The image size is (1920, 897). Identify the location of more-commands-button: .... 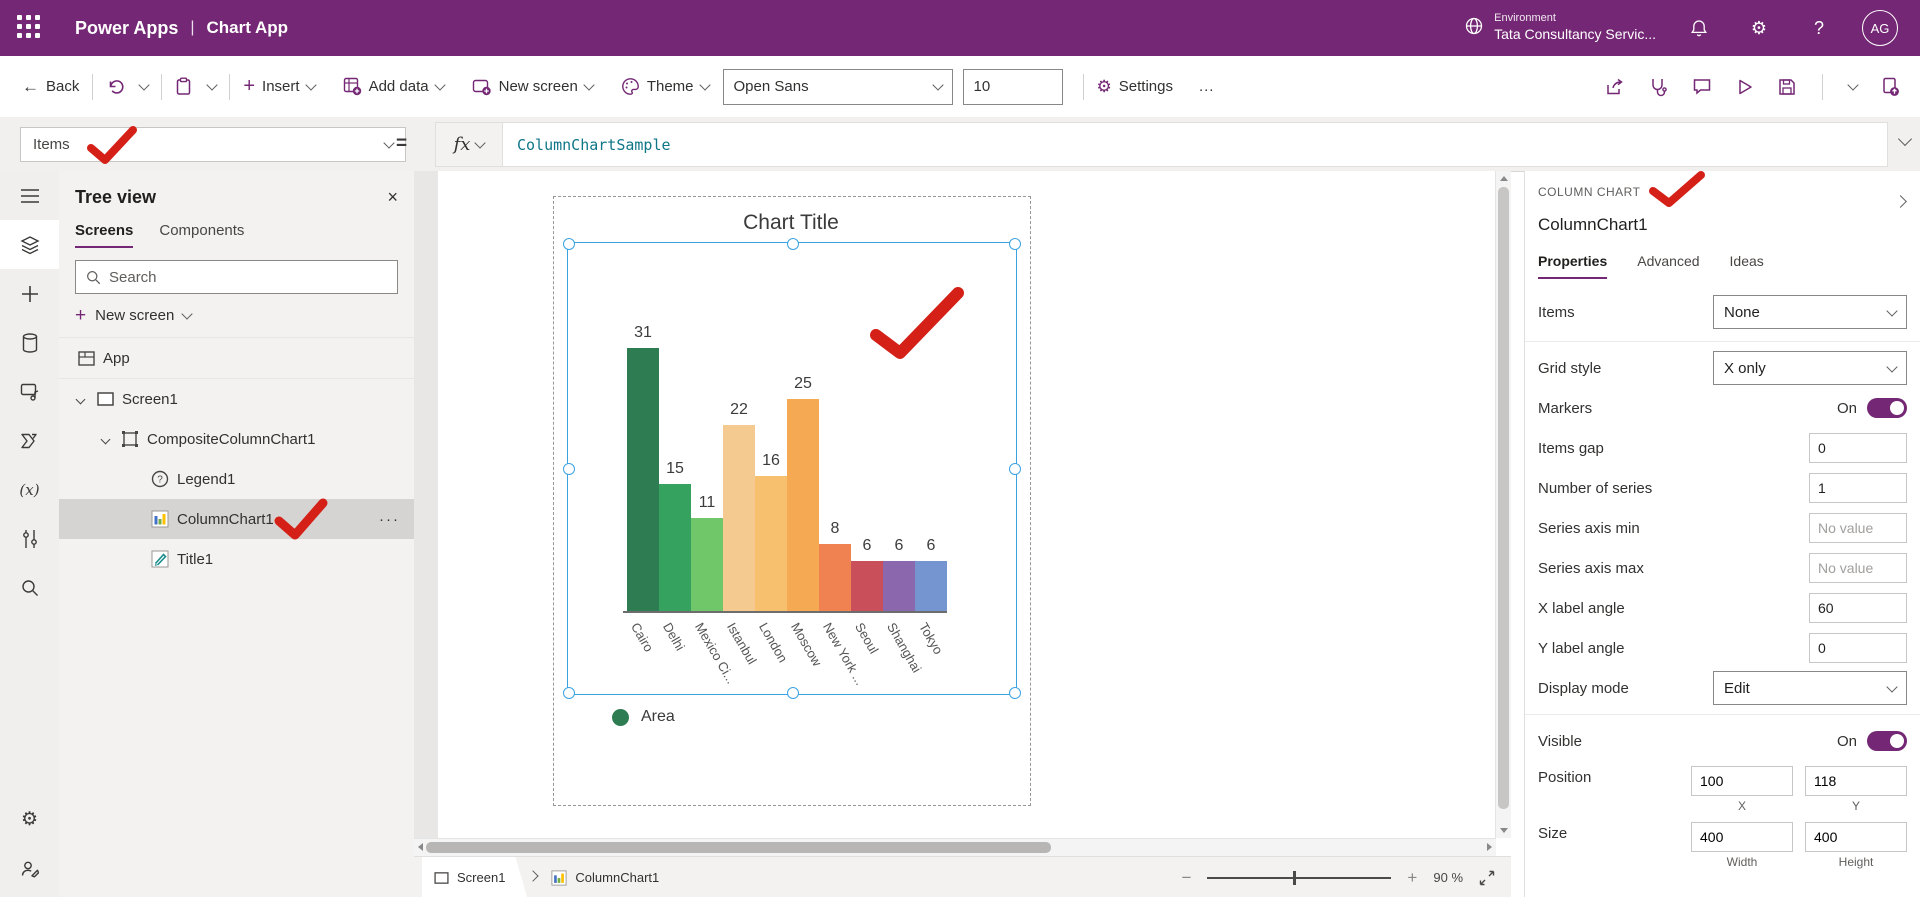
(1207, 86).